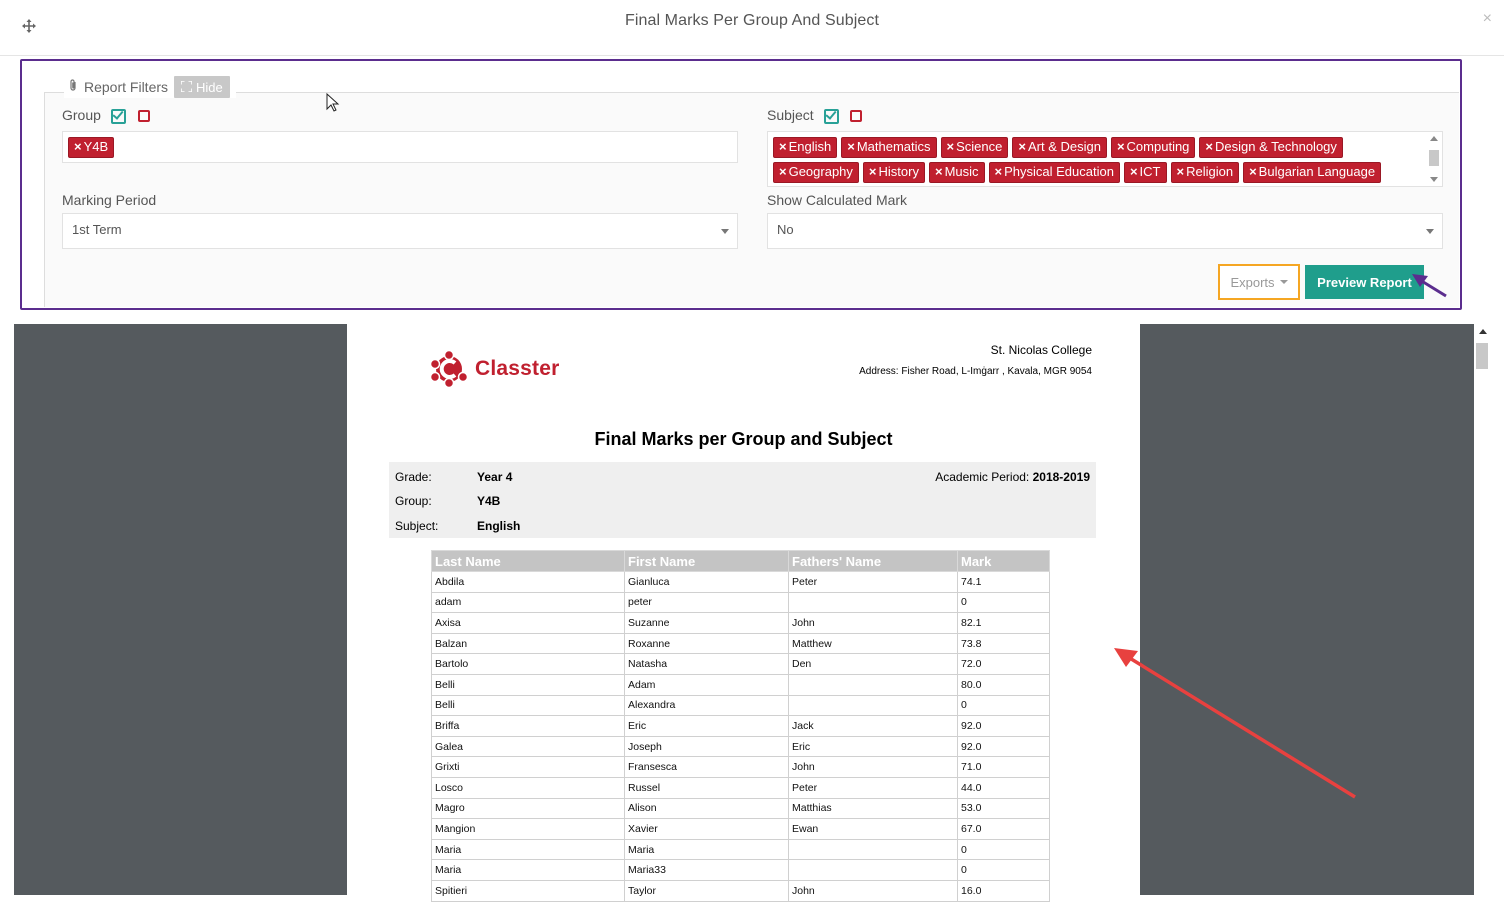 This screenshot has height=902, width=1504. What do you see at coordinates (1429, 286) in the screenshot?
I see `annotation-arrow-purple` at bounding box center [1429, 286].